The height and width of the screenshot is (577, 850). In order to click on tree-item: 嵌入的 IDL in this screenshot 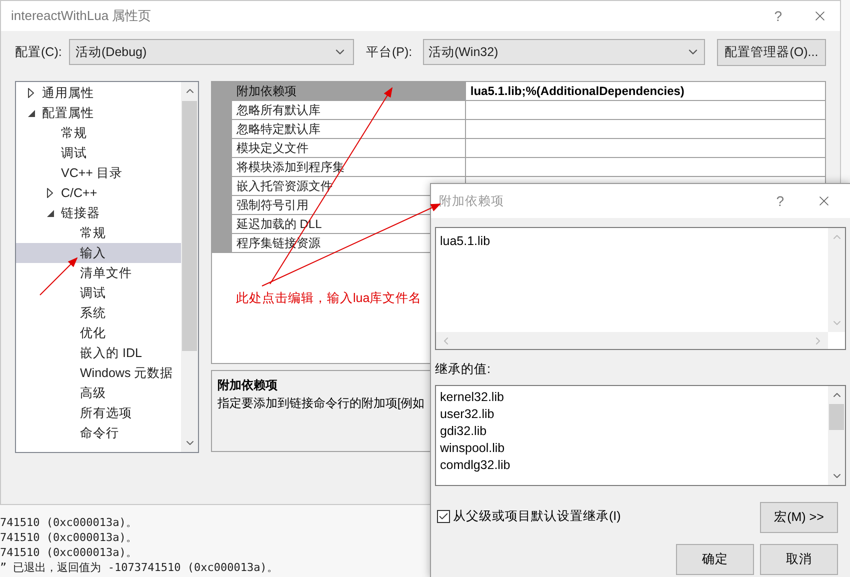, I will do `click(99, 353)`.